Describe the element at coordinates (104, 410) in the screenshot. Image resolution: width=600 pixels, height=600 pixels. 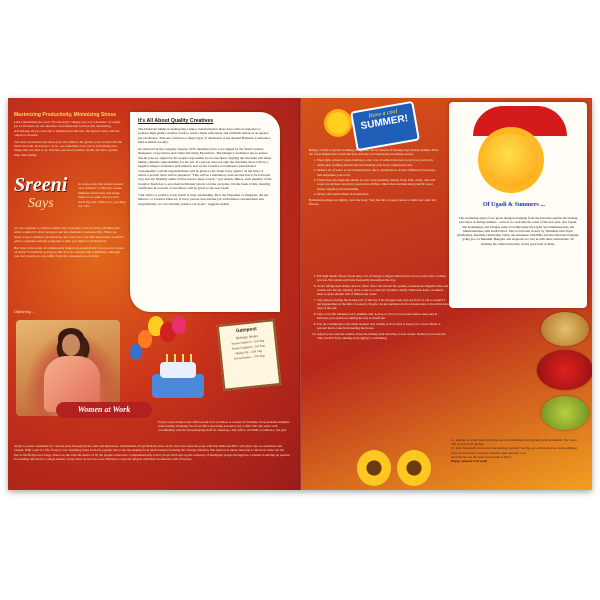
I see `women-at-work-banner: Women at Work` at that location.